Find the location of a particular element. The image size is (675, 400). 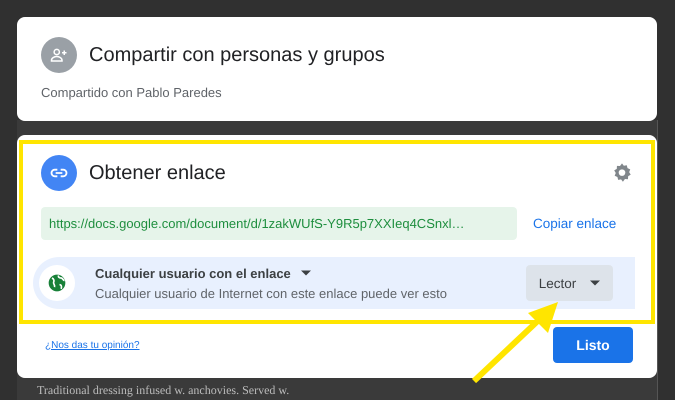

section-title: Obtener enlace is located at coordinates (157, 173).